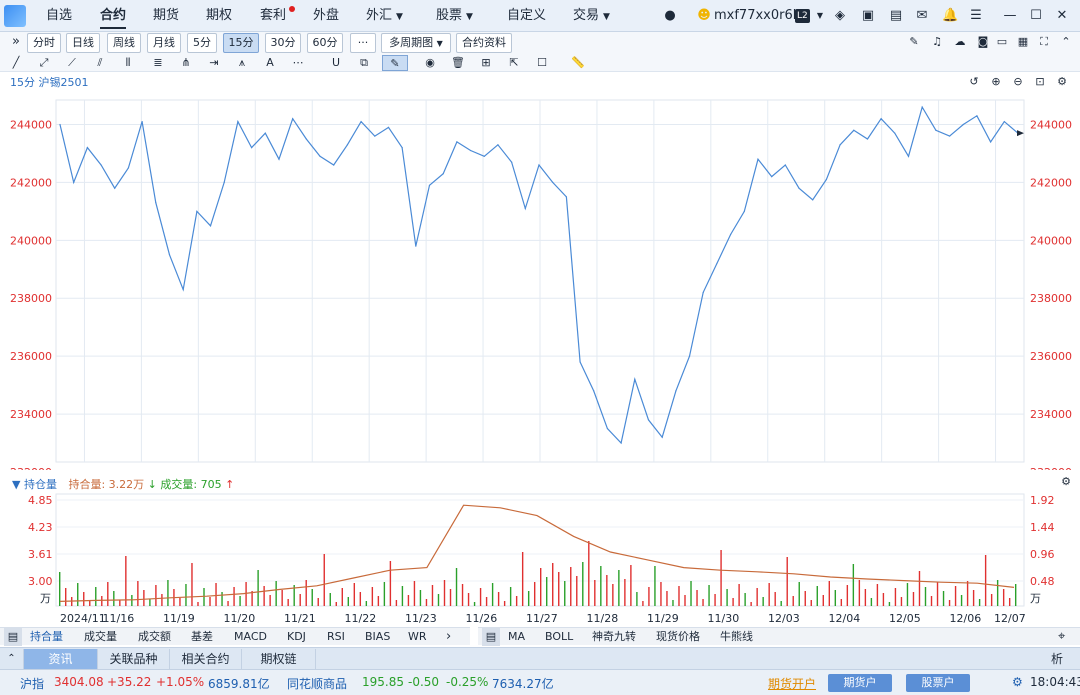 The image size is (1080, 695). Describe the element at coordinates (416, 43) in the screenshot. I see `multi-period-button: 多周期图 ▼` at that location.